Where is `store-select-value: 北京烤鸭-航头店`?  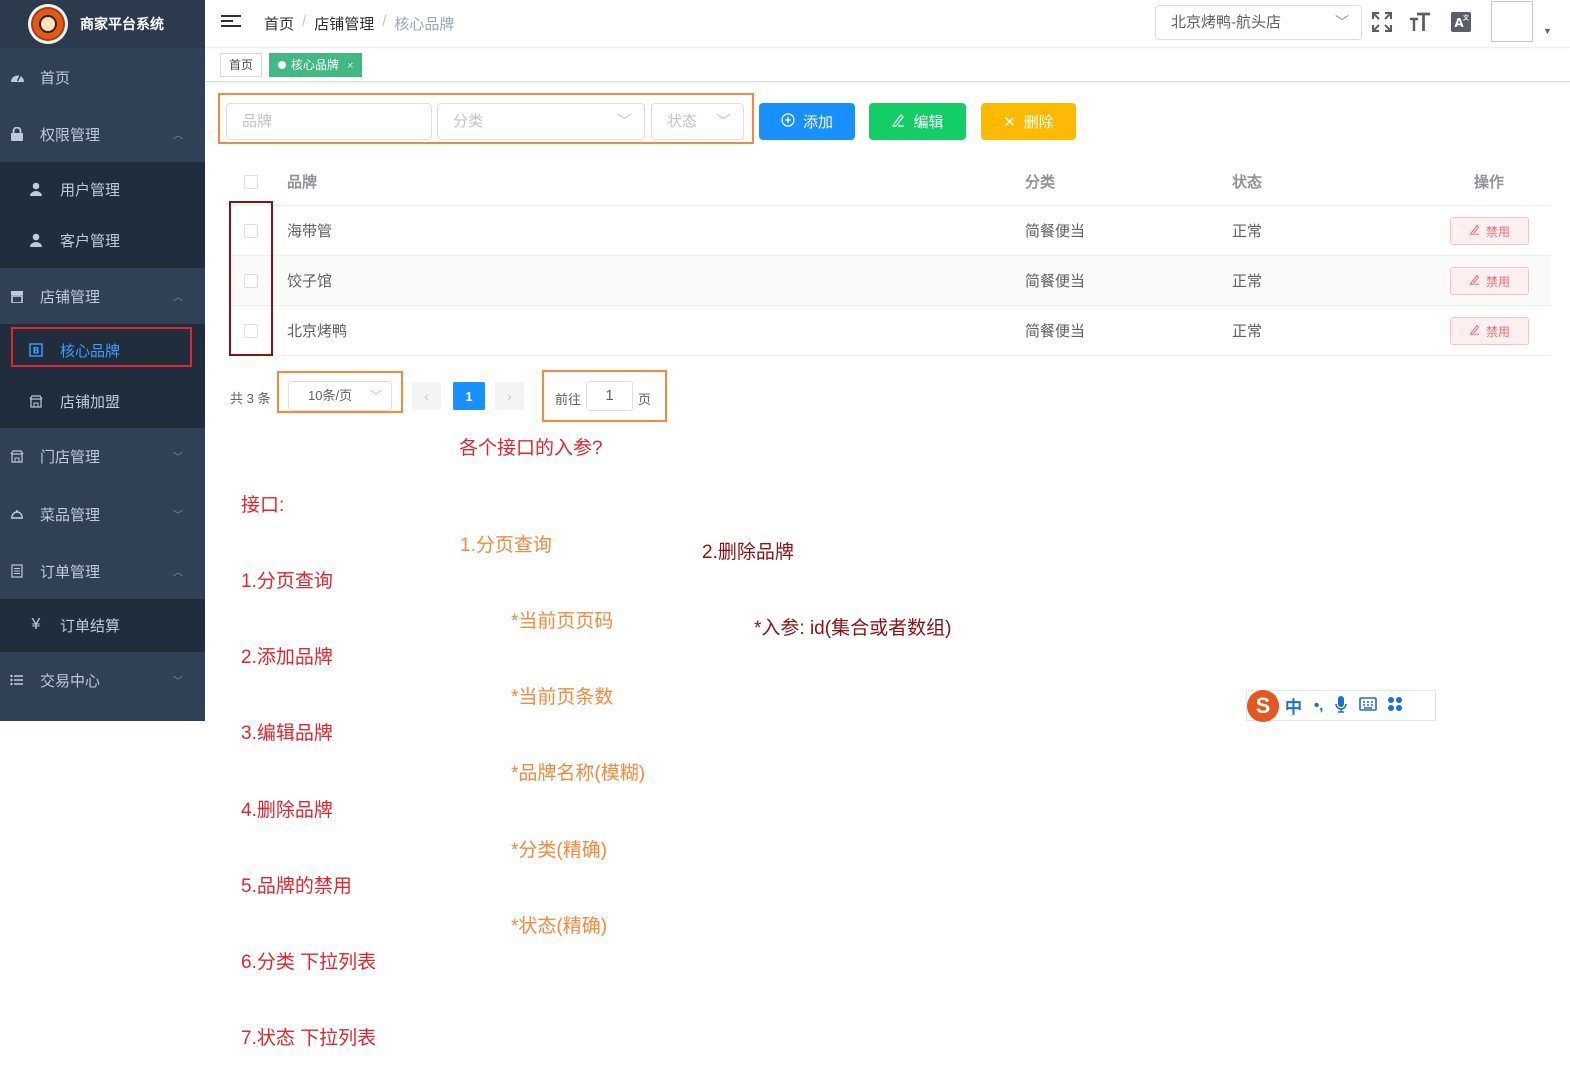
store-select-value: 北京烤鸭-航头店 is located at coordinates (1226, 22).